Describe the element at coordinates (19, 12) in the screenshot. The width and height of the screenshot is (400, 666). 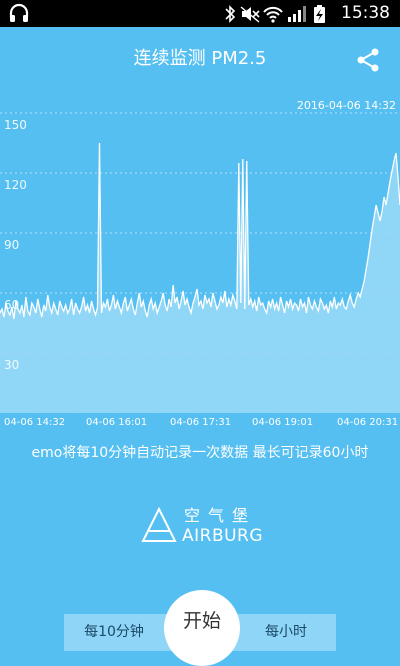
I see `headphone-icon` at that location.